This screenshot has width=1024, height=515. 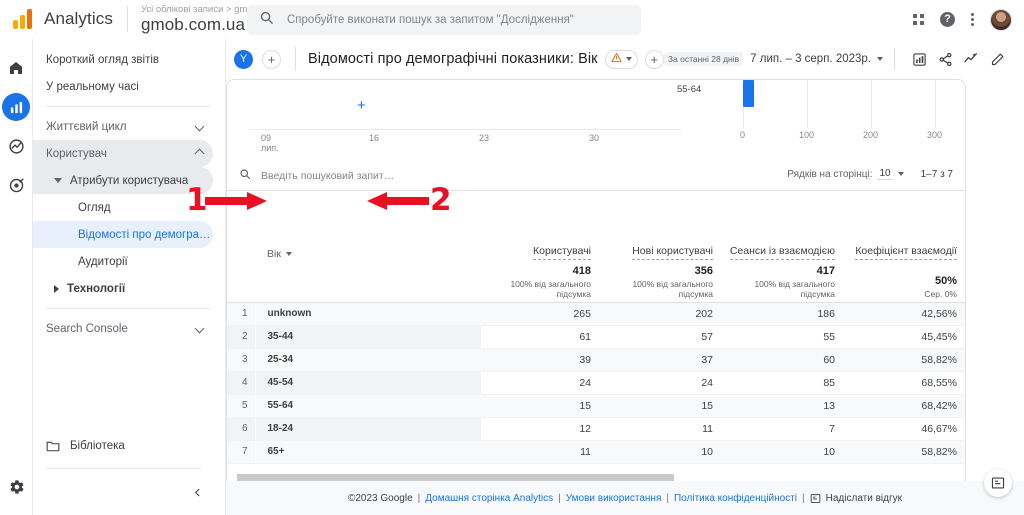 What do you see at coordinates (614, 498) in the screenshot?
I see `footer-link-terms: Умови використання` at bounding box center [614, 498].